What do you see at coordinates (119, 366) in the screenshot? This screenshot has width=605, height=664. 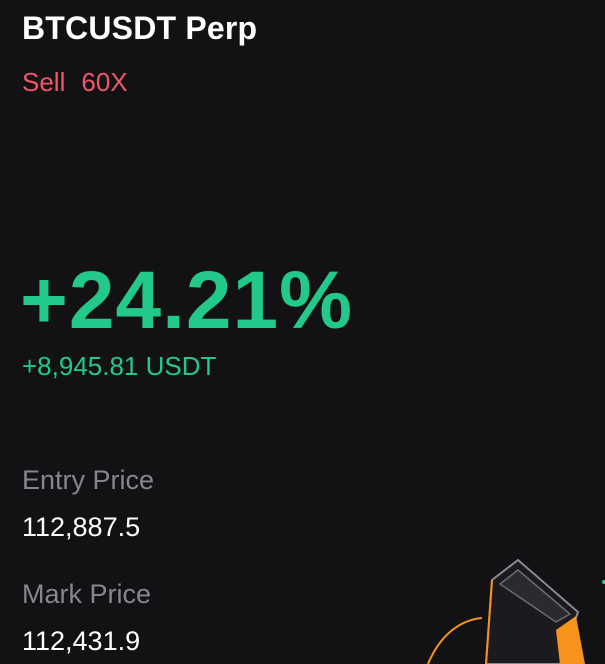 I see `pnl-amount: +8,945.81 USDT` at bounding box center [119, 366].